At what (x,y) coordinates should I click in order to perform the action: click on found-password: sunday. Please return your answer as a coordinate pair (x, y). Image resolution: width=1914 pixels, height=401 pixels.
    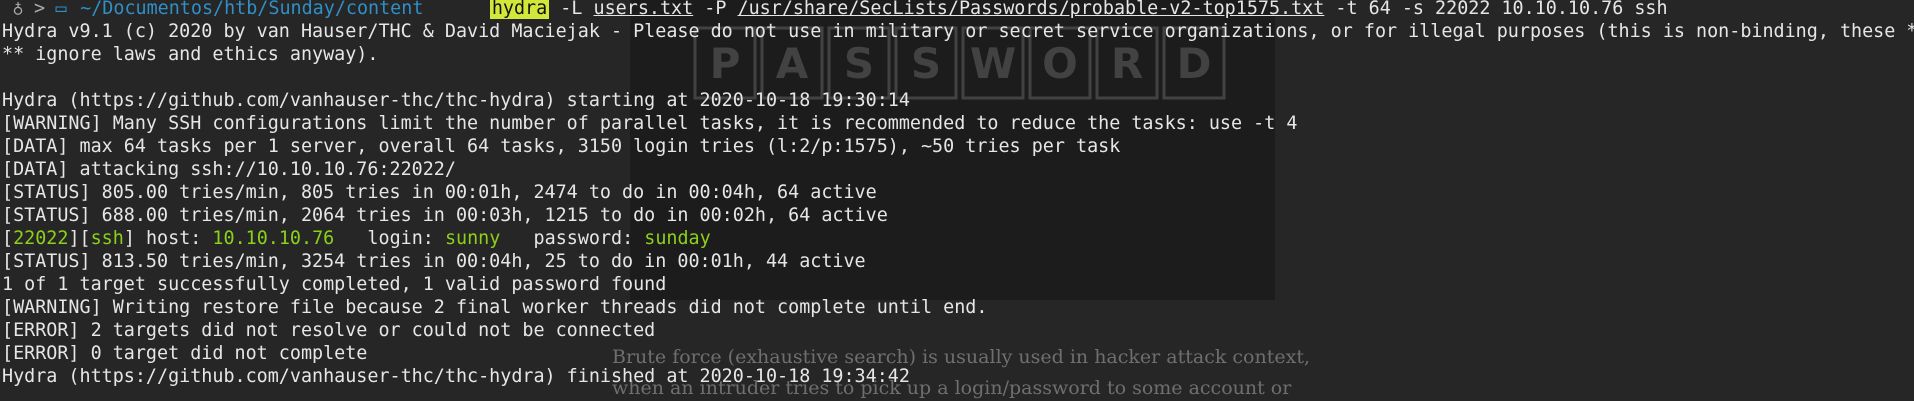
    Looking at the image, I should click on (677, 238).